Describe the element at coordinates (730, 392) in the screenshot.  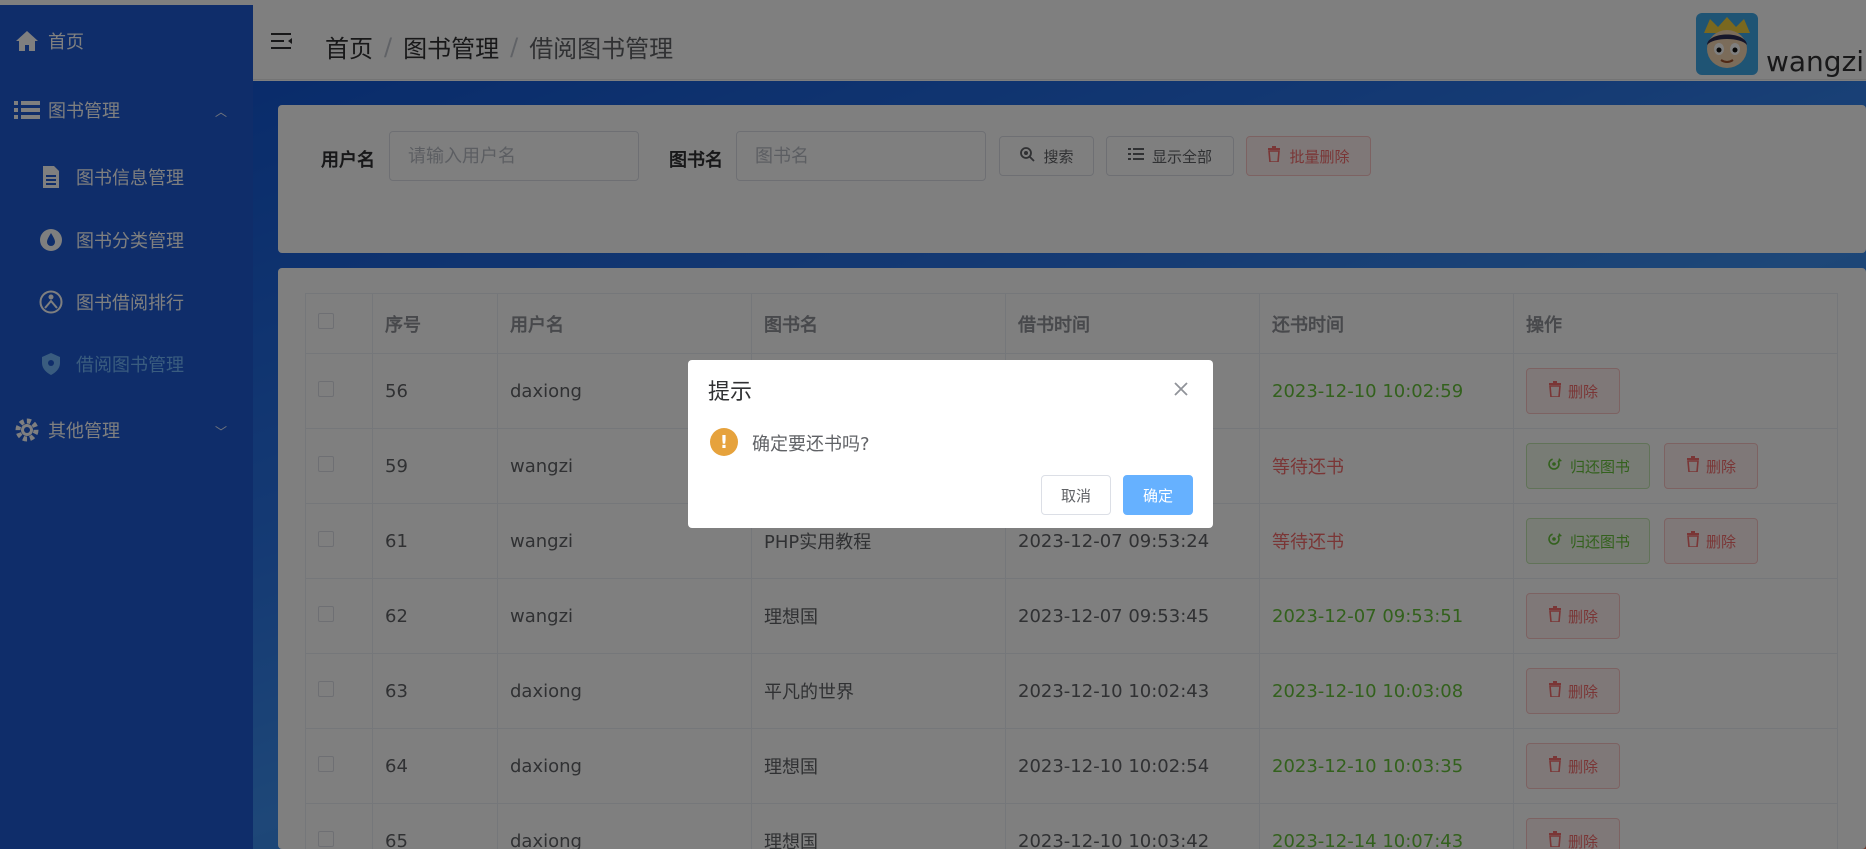
I see `dialog-title: 提示` at that location.